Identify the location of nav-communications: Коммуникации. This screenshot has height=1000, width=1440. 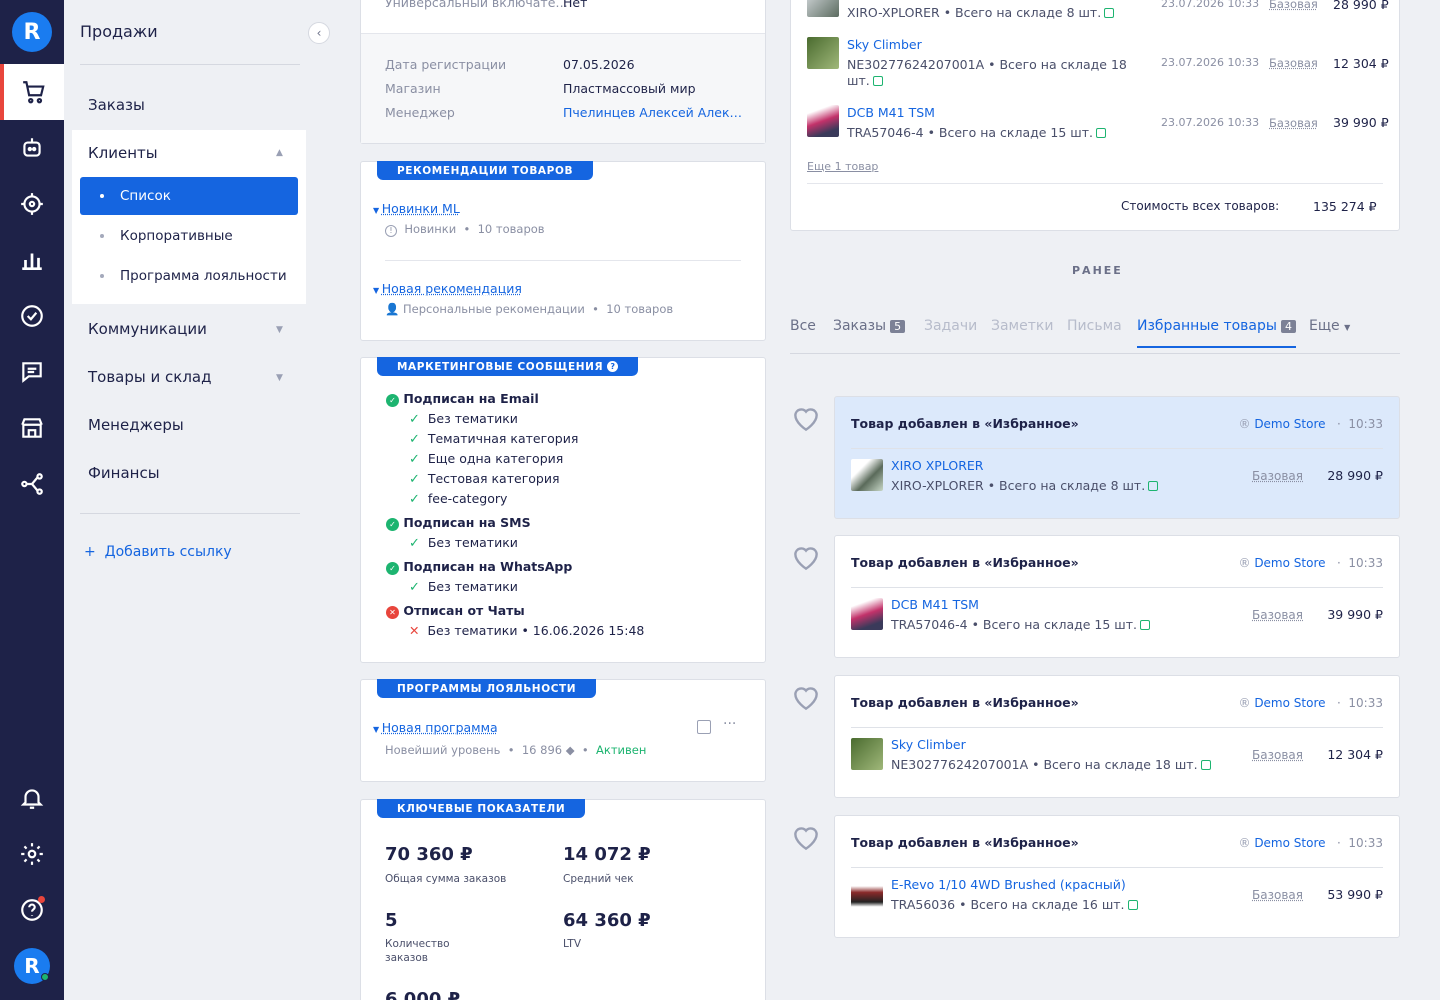
(147, 329).